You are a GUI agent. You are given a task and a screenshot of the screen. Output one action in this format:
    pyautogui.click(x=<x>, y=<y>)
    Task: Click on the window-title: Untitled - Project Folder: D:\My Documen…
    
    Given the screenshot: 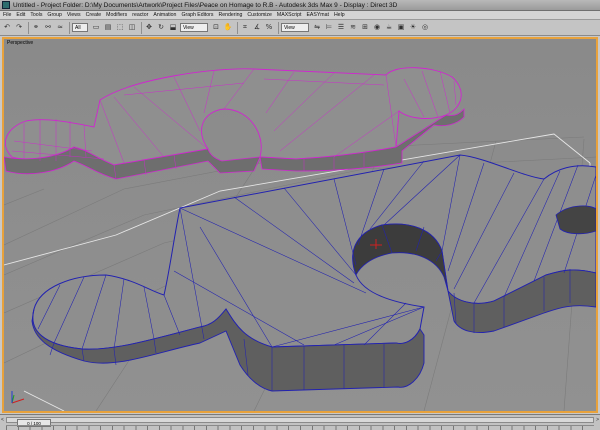 What is the action you would take?
    pyautogui.click(x=205, y=5)
    